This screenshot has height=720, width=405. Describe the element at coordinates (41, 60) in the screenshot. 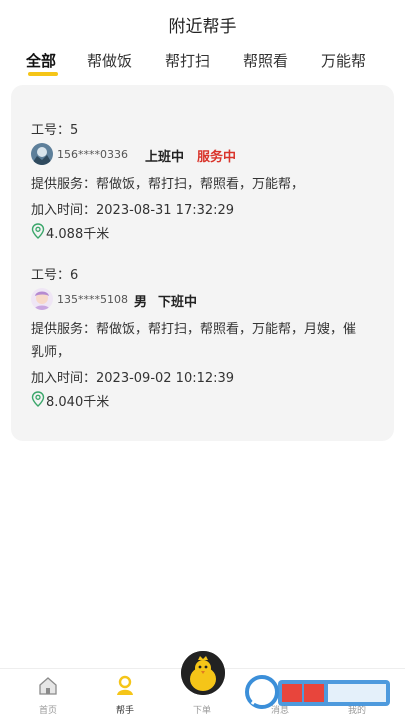

I see `tab-all: 全部` at that location.